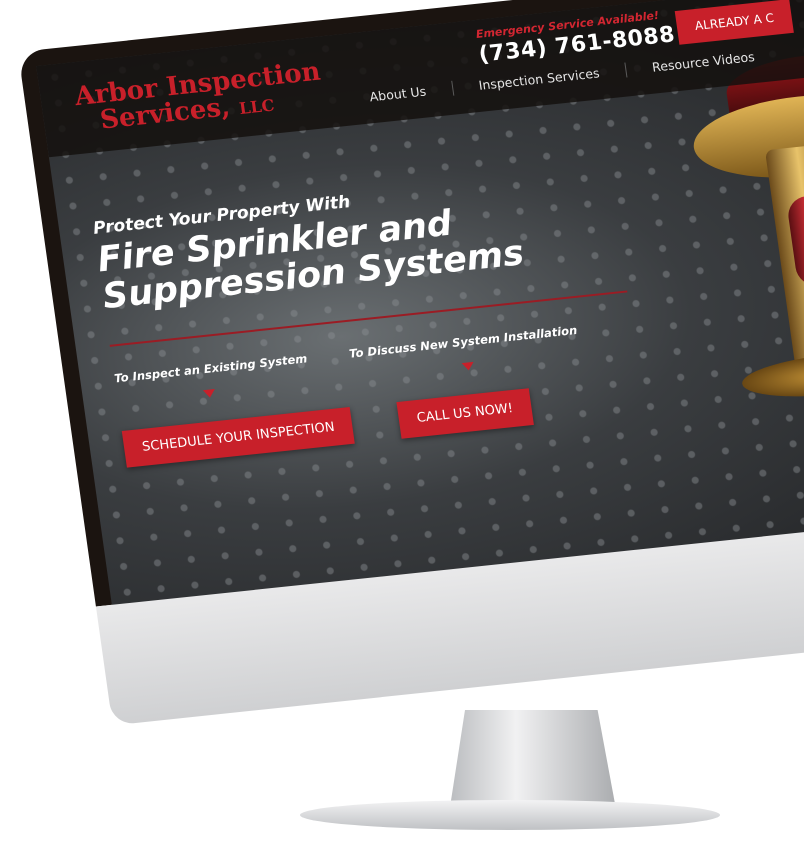  Describe the element at coordinates (539, 79) in the screenshot. I see `nav-inspection-services: Inspection Services` at that location.